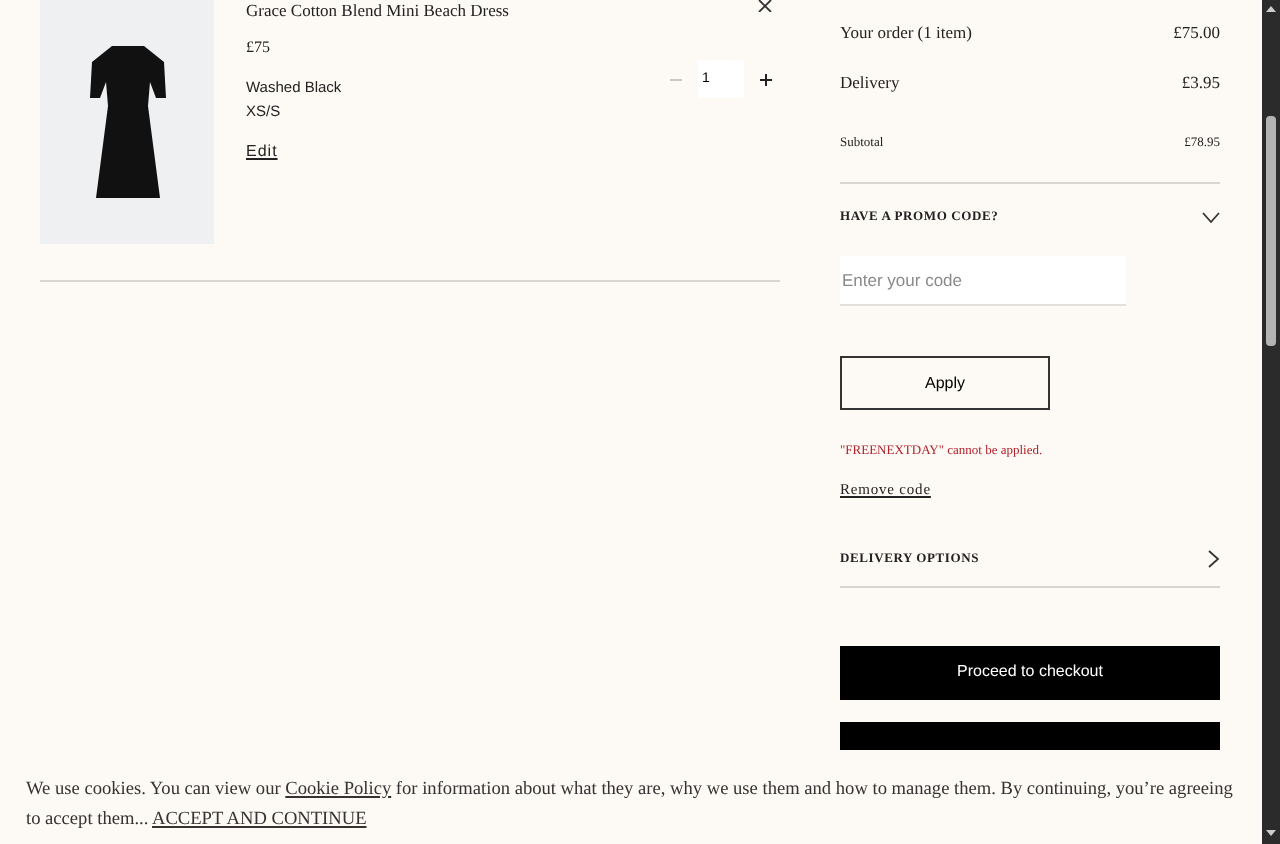 The height and width of the screenshot is (844, 1280). Describe the element at coordinates (766, 79) in the screenshot. I see `plus-icon` at that location.